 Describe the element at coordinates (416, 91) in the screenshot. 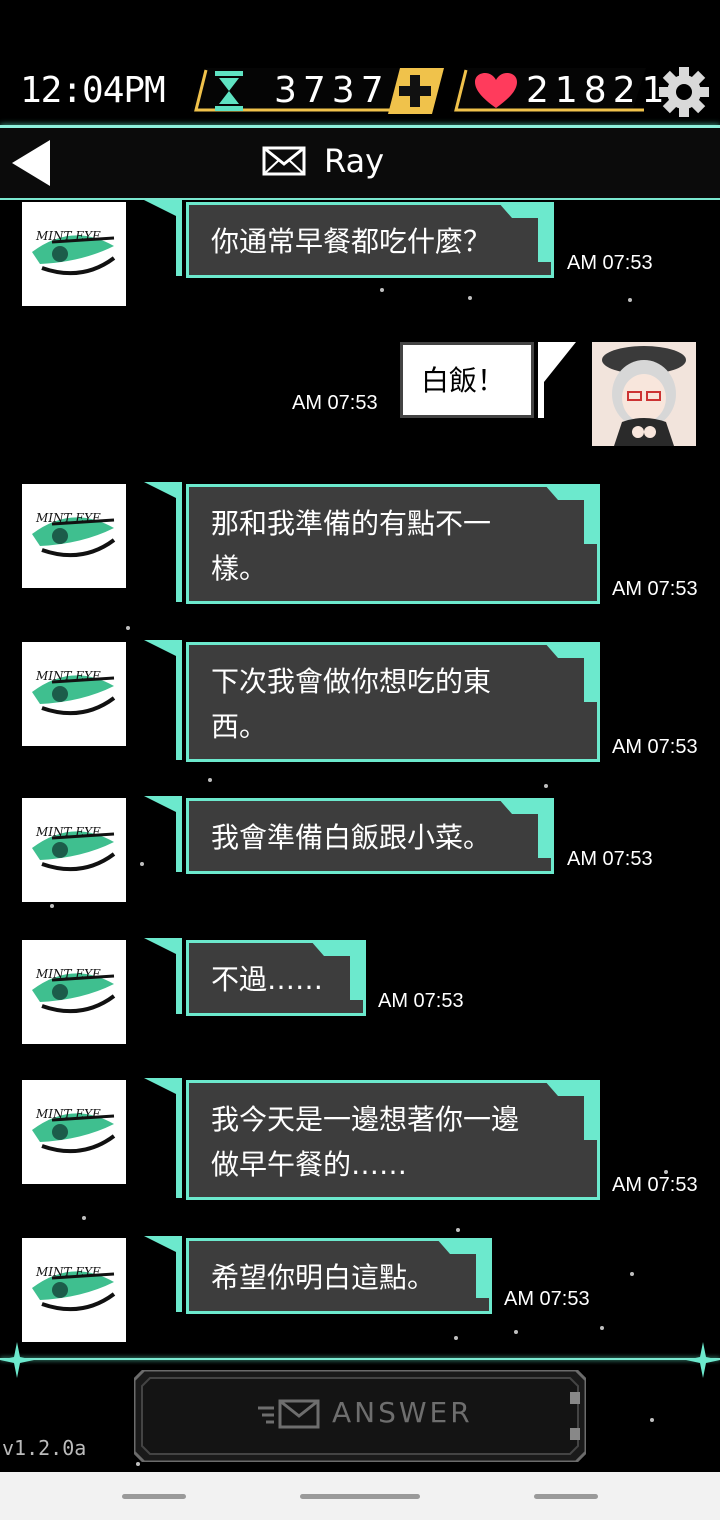

I see `add-hourglass-button` at that location.